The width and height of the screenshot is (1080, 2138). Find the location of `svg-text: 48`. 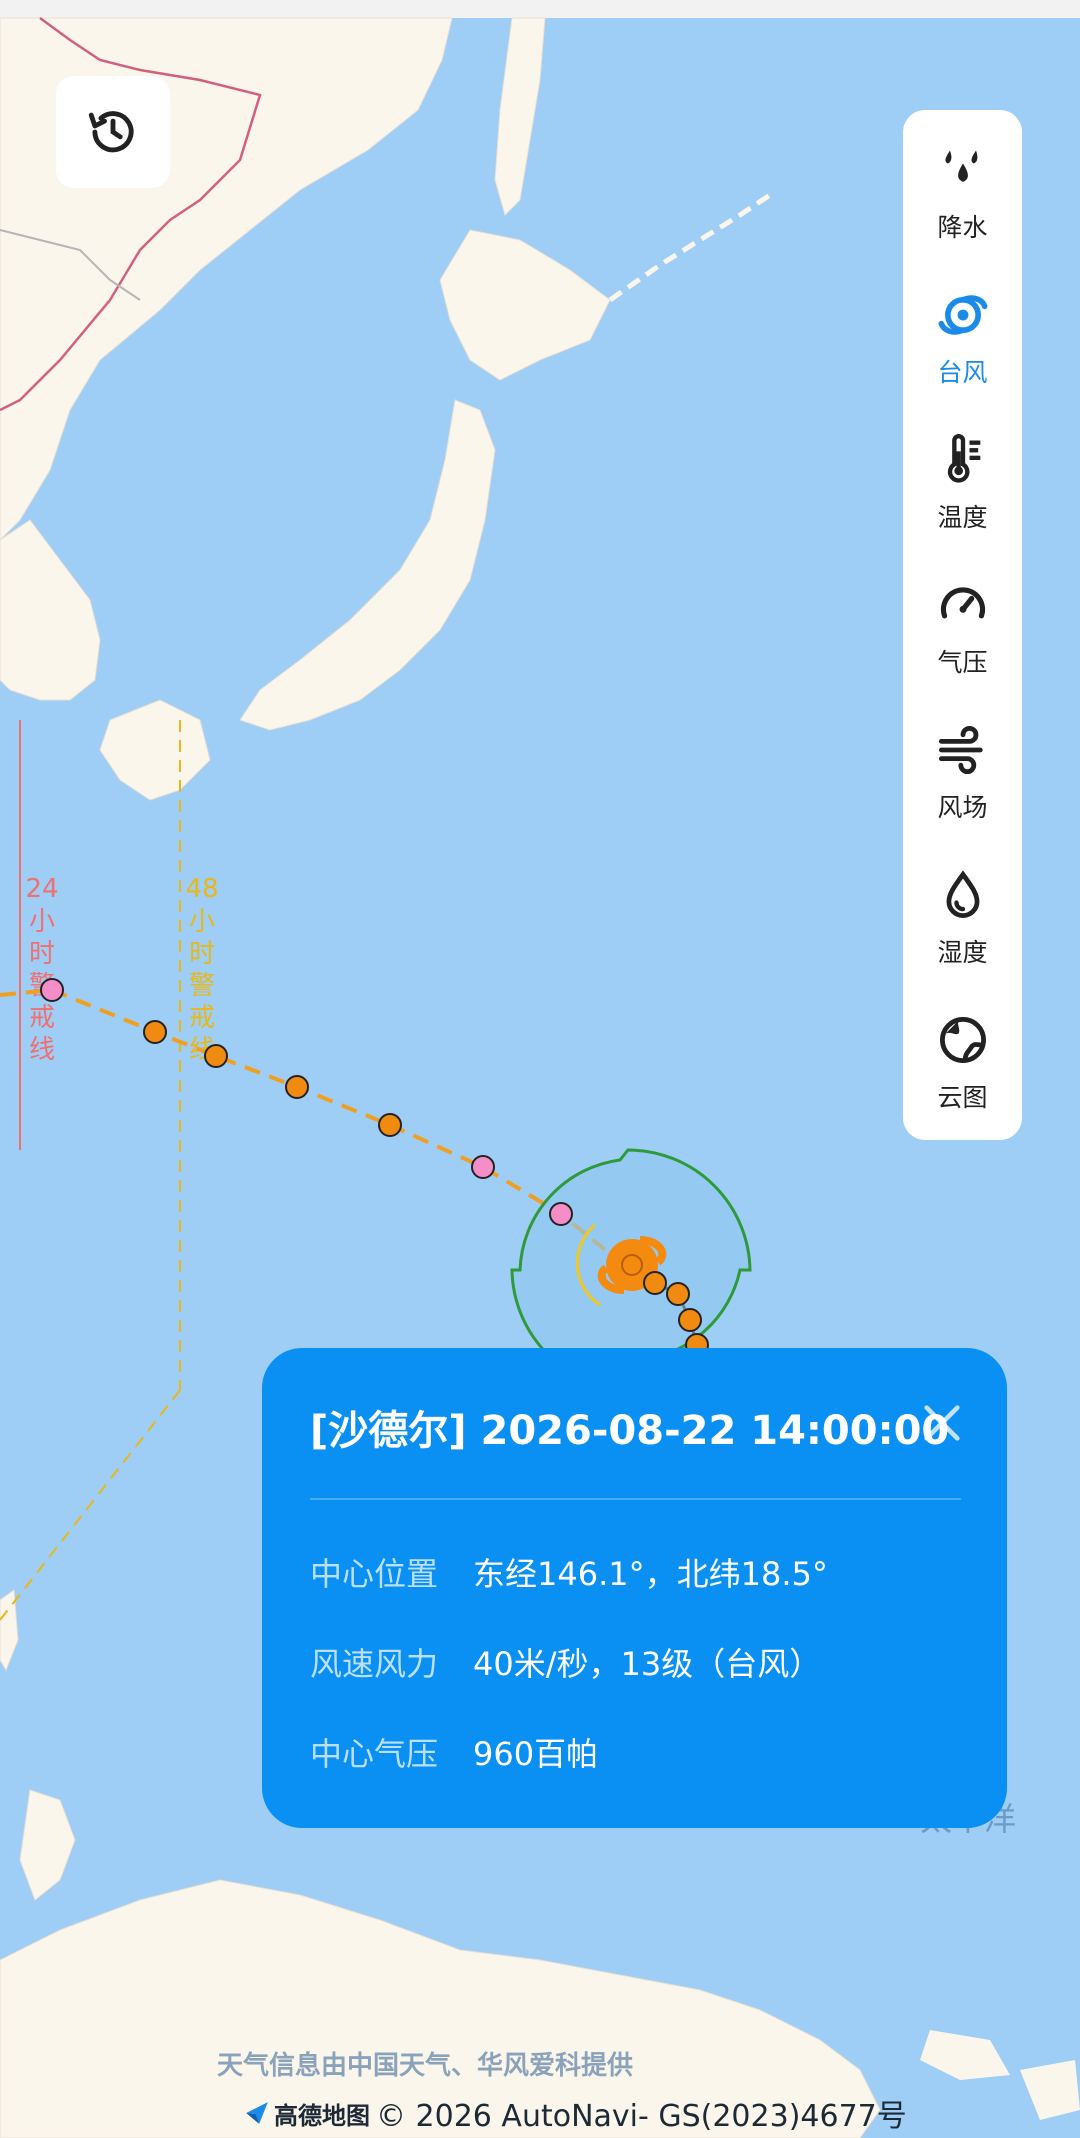

svg-text: 48 is located at coordinates (201, 889).